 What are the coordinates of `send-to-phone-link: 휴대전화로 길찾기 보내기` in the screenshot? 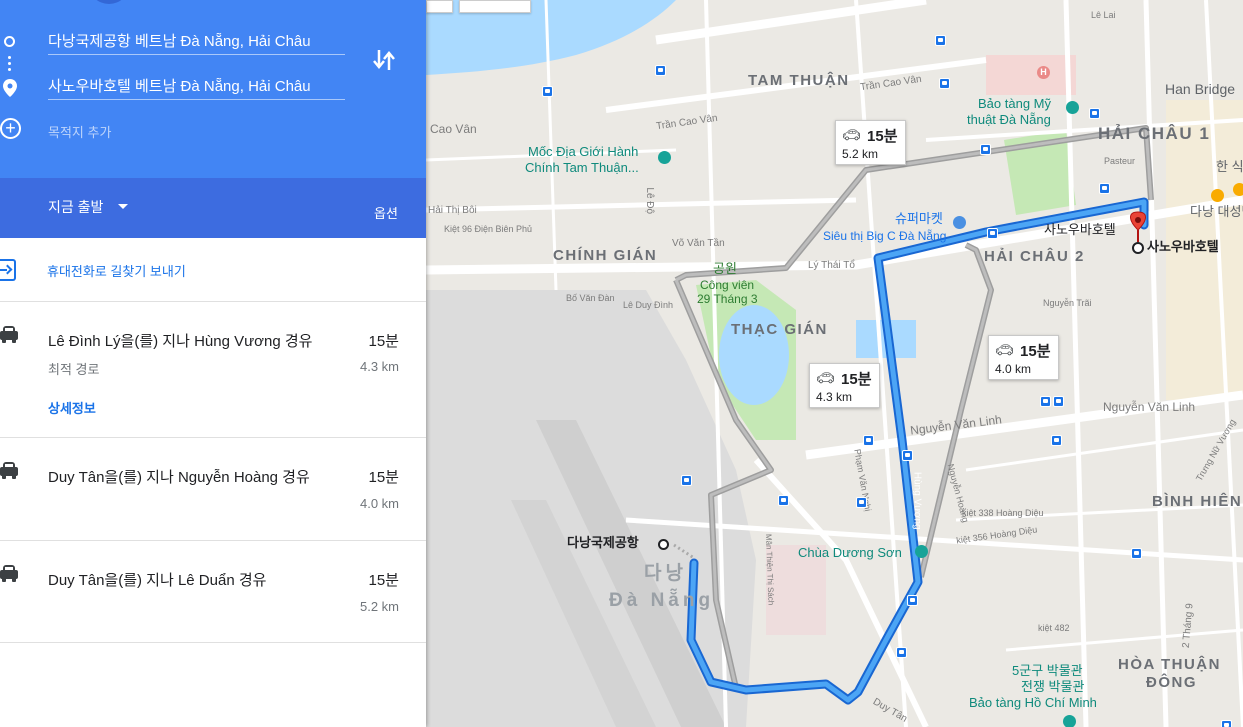 It's located at (116, 270).